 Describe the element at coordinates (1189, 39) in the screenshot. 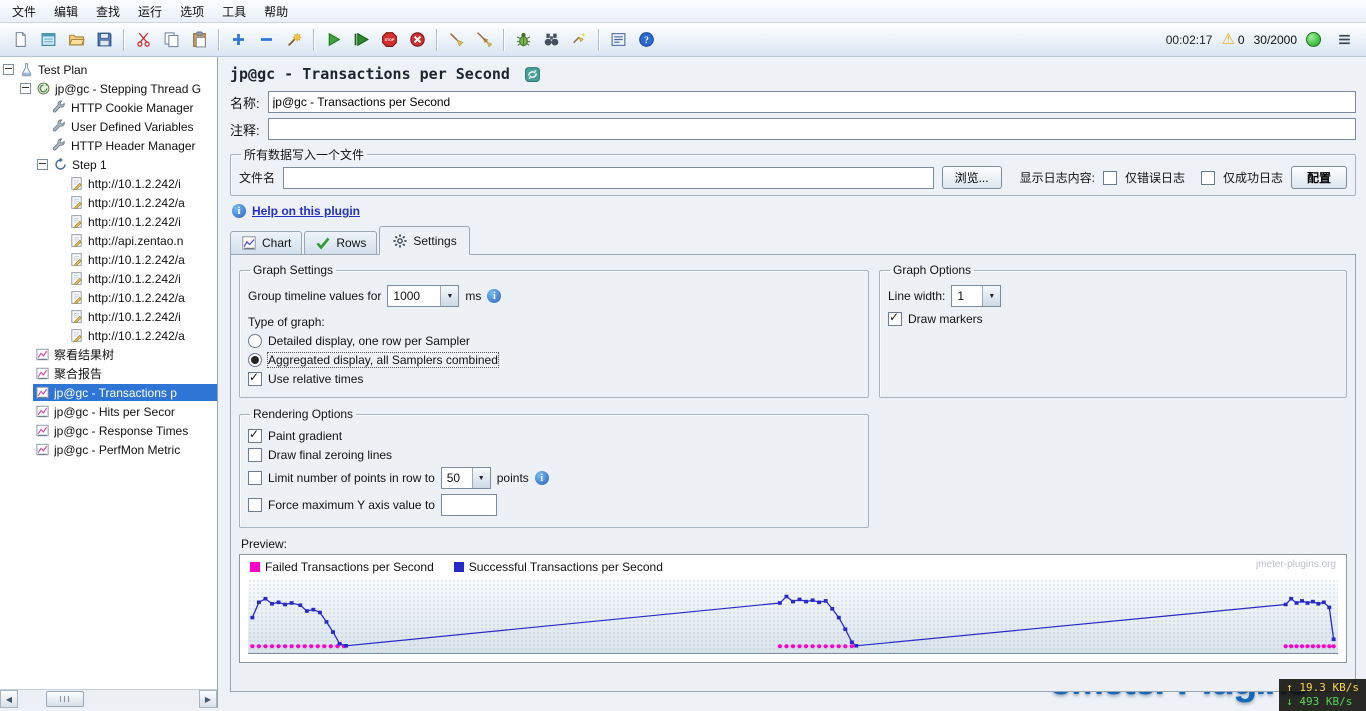

I see `test-timer: 00:02:17` at that location.